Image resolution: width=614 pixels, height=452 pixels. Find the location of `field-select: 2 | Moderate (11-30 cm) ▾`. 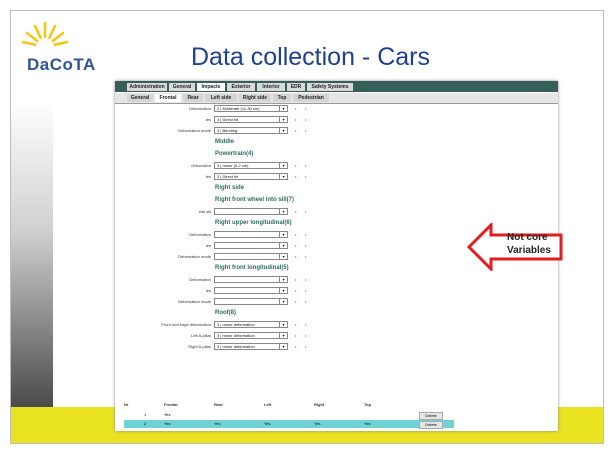

field-select: 2 | Moderate (11-30 cm) ▾ is located at coordinates (251, 108).